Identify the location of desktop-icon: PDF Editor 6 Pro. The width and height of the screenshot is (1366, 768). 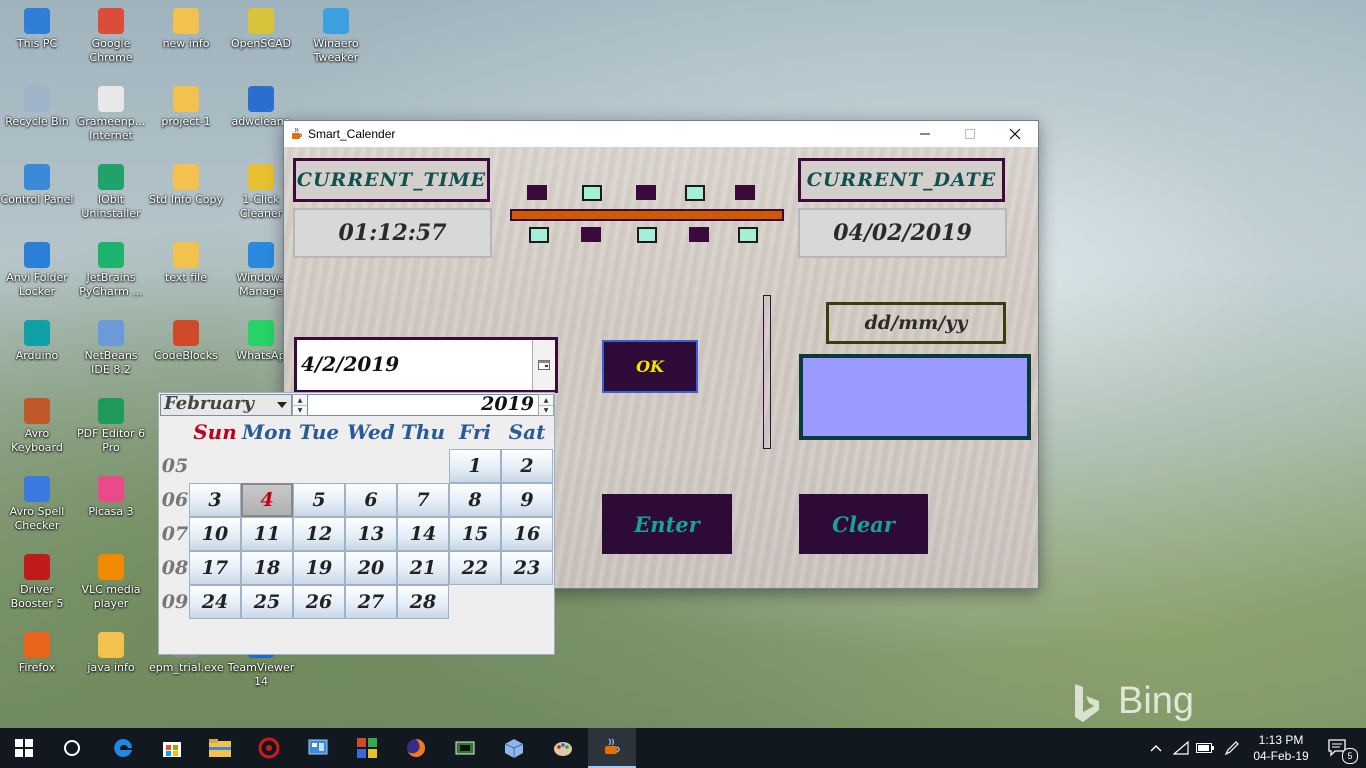
(111, 424).